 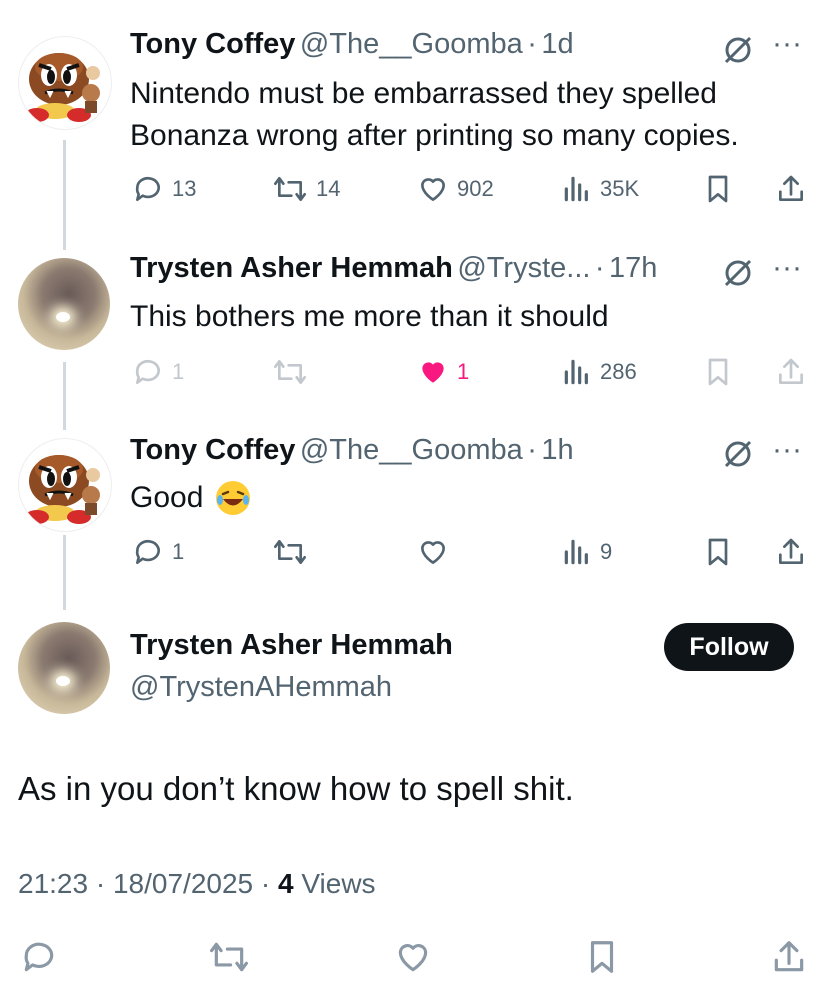 What do you see at coordinates (184, 188) in the screenshot?
I see `reply-count: 13` at bounding box center [184, 188].